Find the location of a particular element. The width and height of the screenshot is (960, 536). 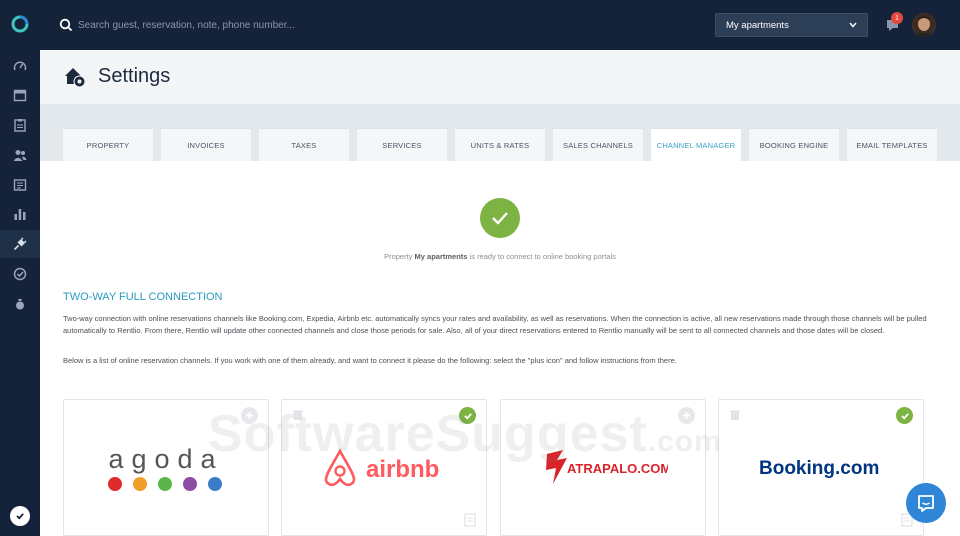

tab-services: SERVICES is located at coordinates (402, 144).